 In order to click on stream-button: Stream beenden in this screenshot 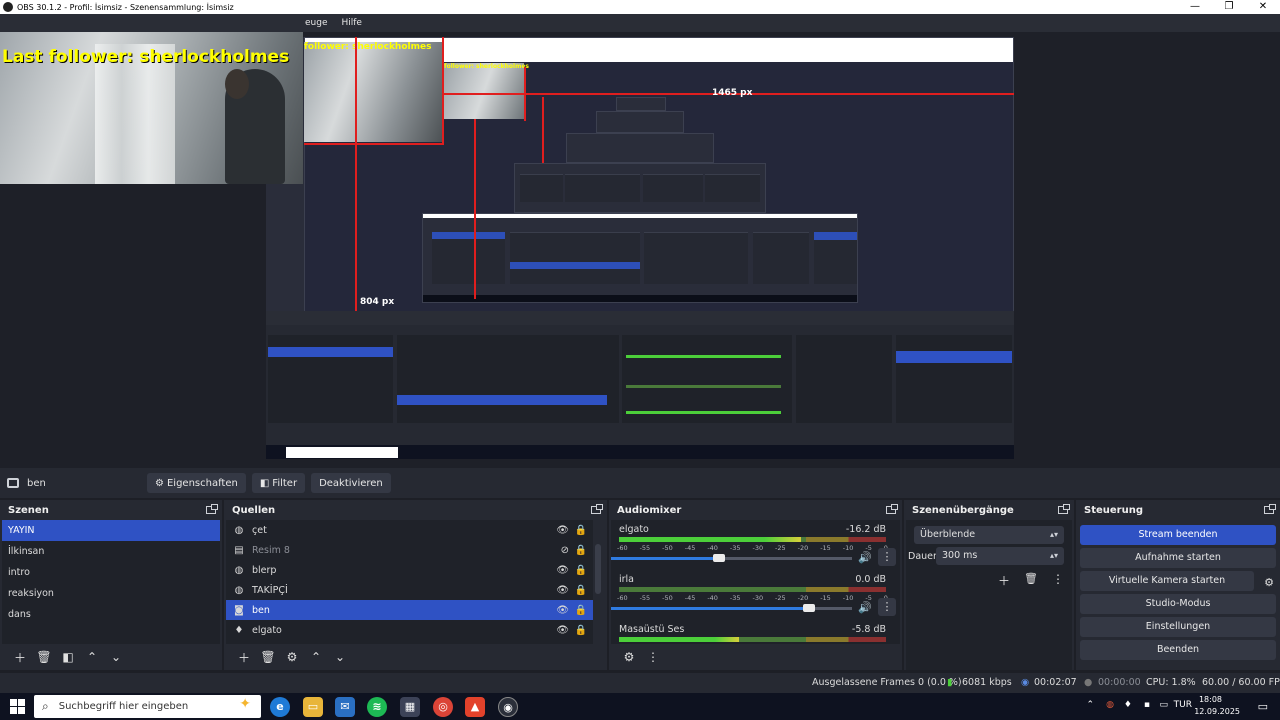, I will do `click(1178, 535)`.